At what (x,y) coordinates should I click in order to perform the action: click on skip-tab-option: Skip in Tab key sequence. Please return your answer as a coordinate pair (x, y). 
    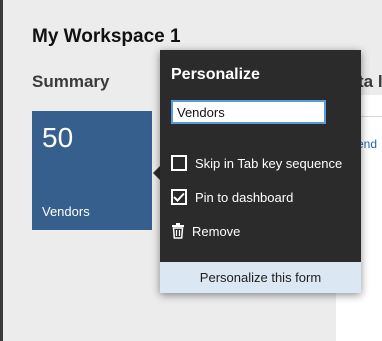
    Looking at the image, I should click on (256, 163).